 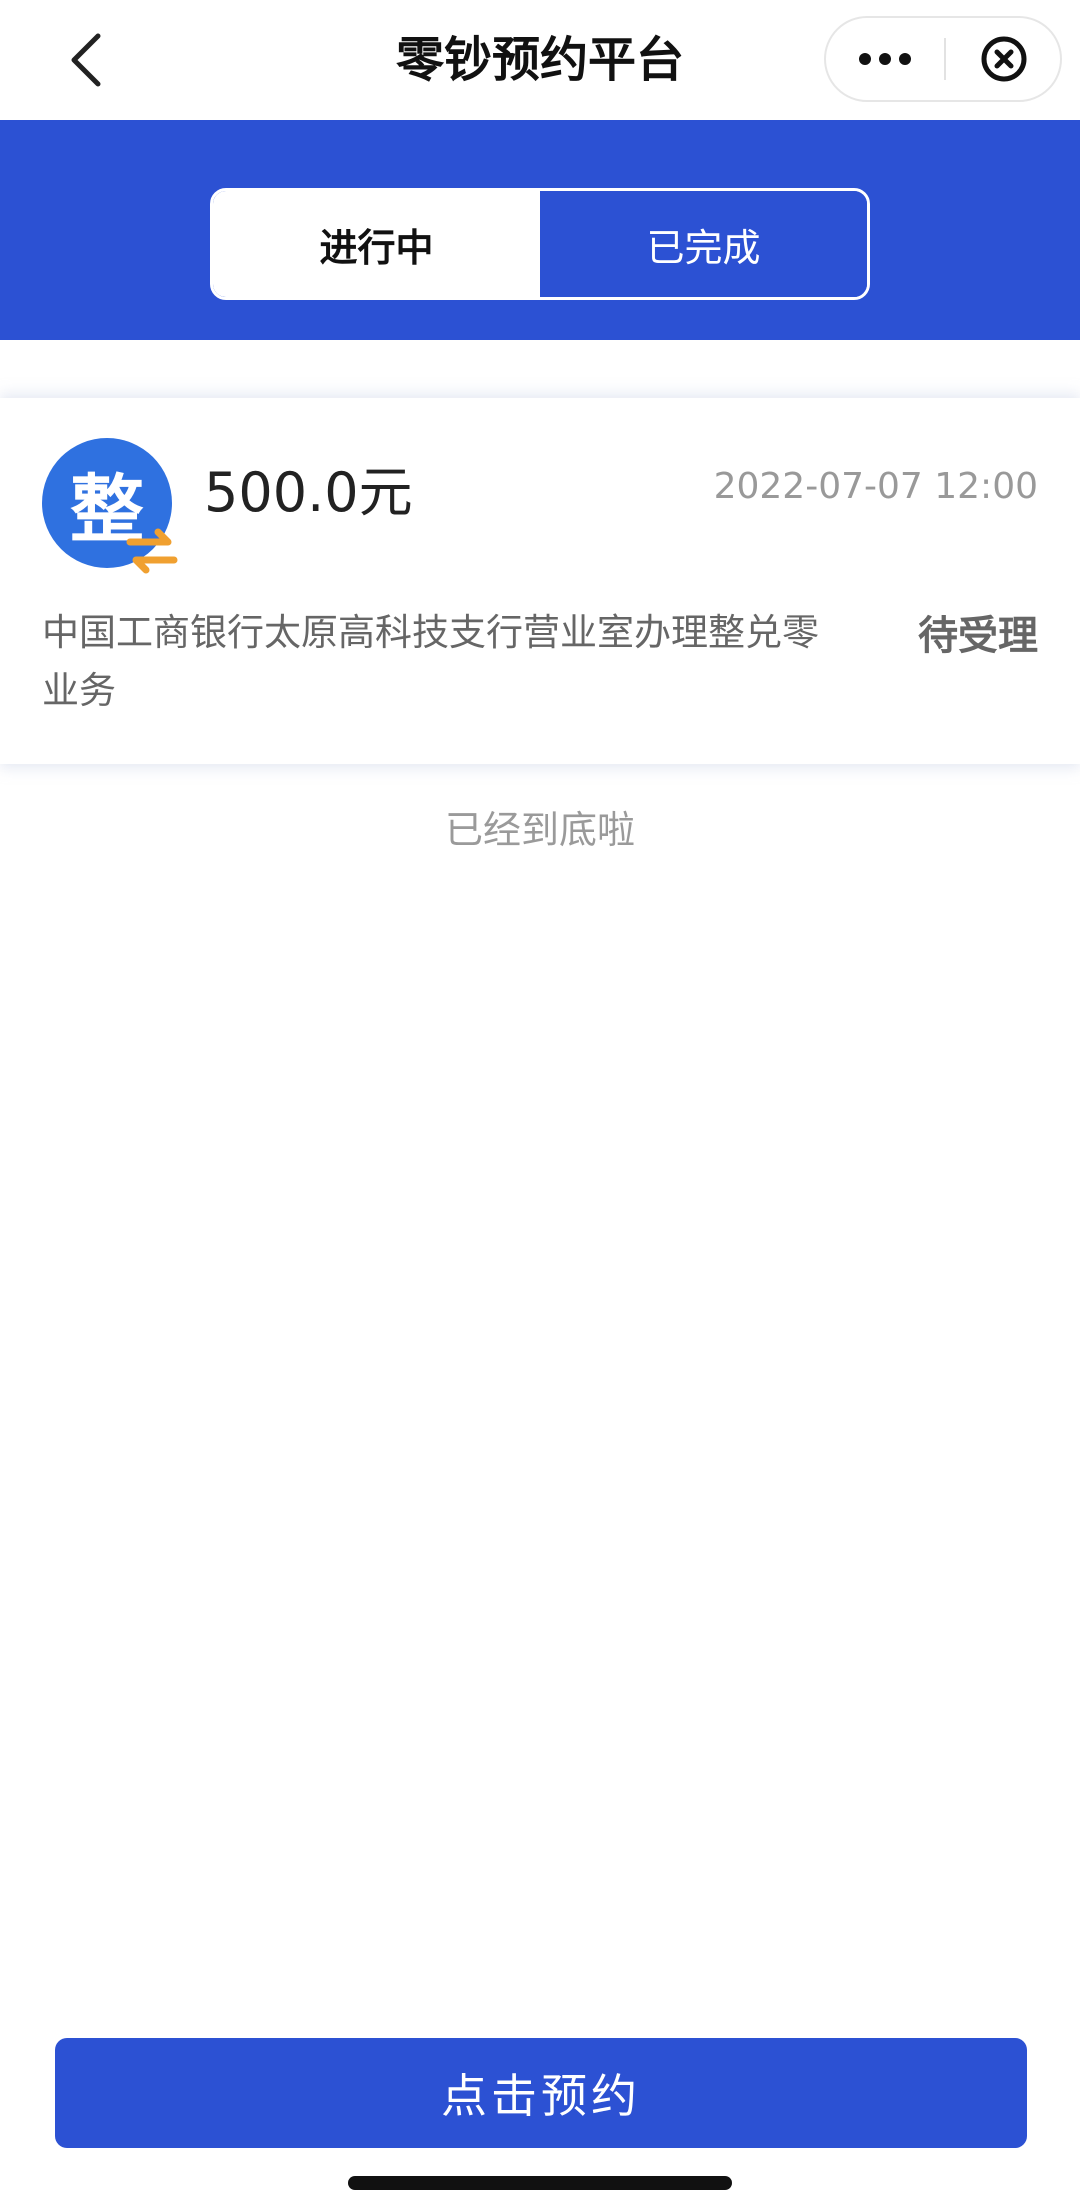 I want to click on close-button, so click(x=1004, y=59).